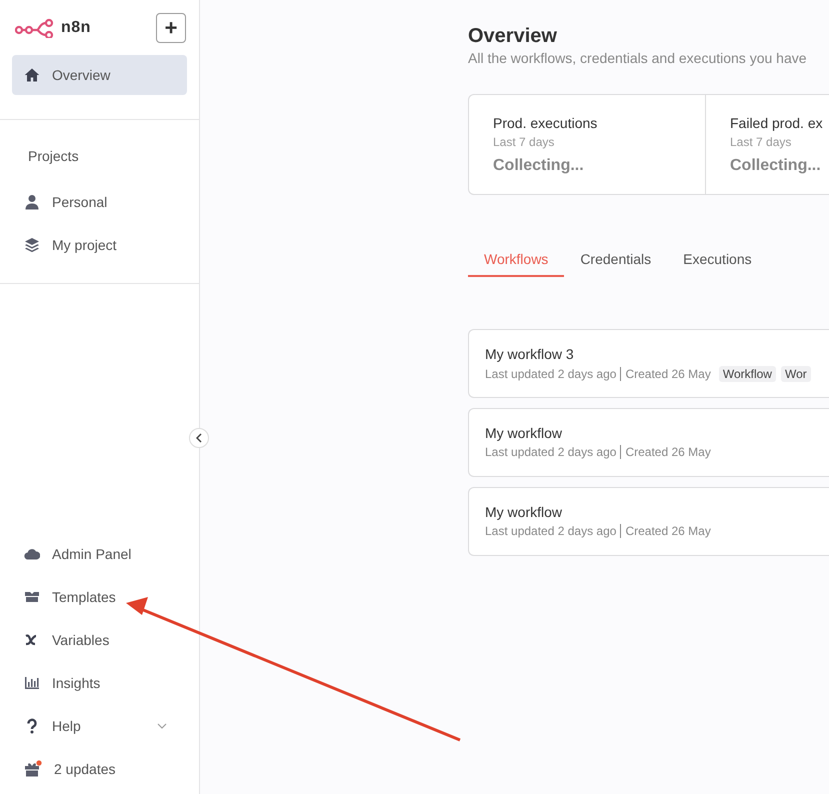 Image resolution: width=829 pixels, height=794 pixels. I want to click on sidebar-item: Templates, so click(99, 597).